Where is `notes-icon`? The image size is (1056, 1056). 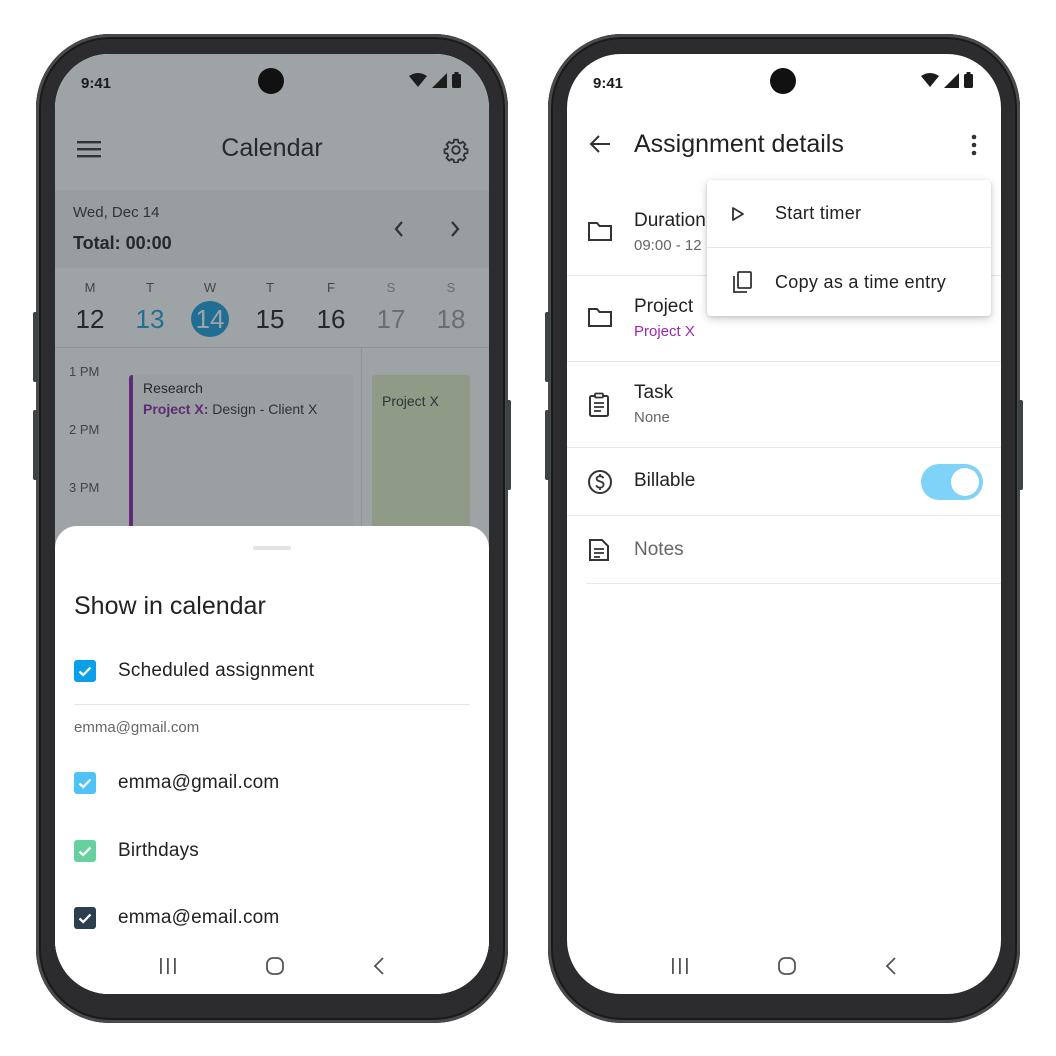
notes-icon is located at coordinates (599, 550).